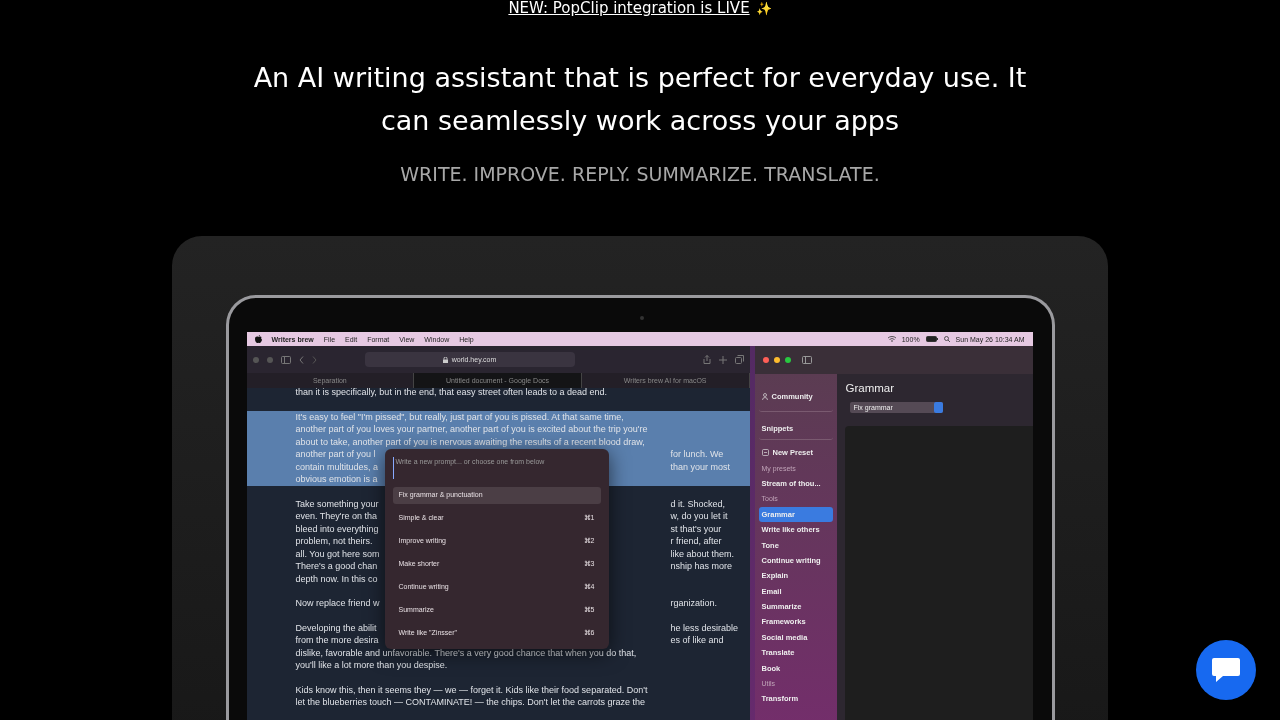  I want to click on text-line: There's a good chan, so click(337, 566).